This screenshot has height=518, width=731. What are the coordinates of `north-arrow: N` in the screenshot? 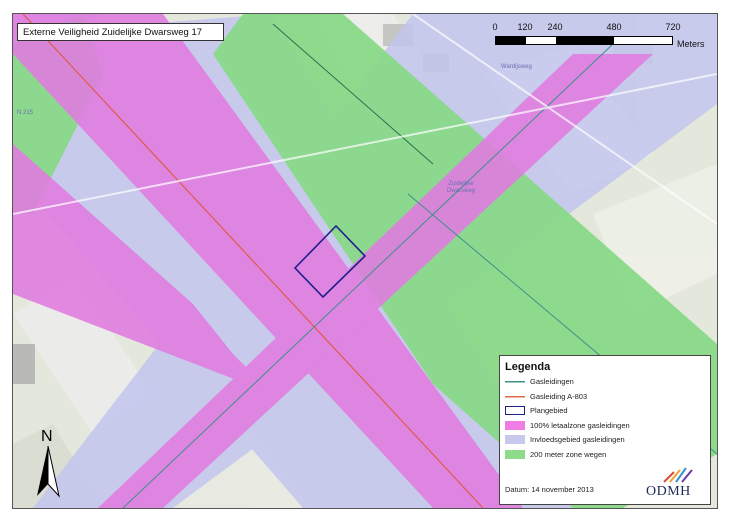 It's located at (50, 463).